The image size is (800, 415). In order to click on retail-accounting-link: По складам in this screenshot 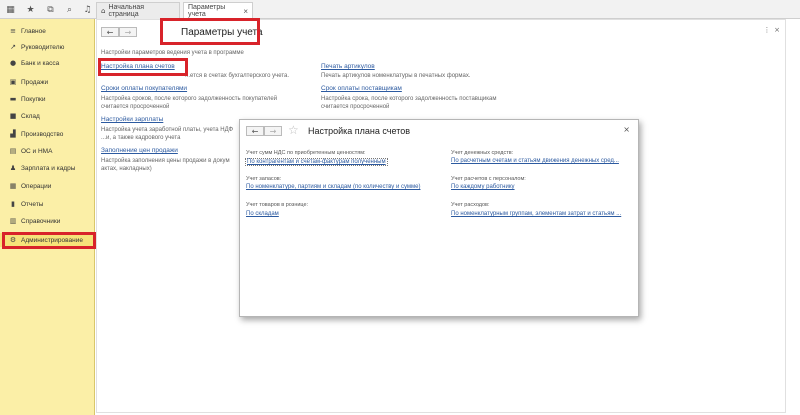, I will do `click(262, 214)`.